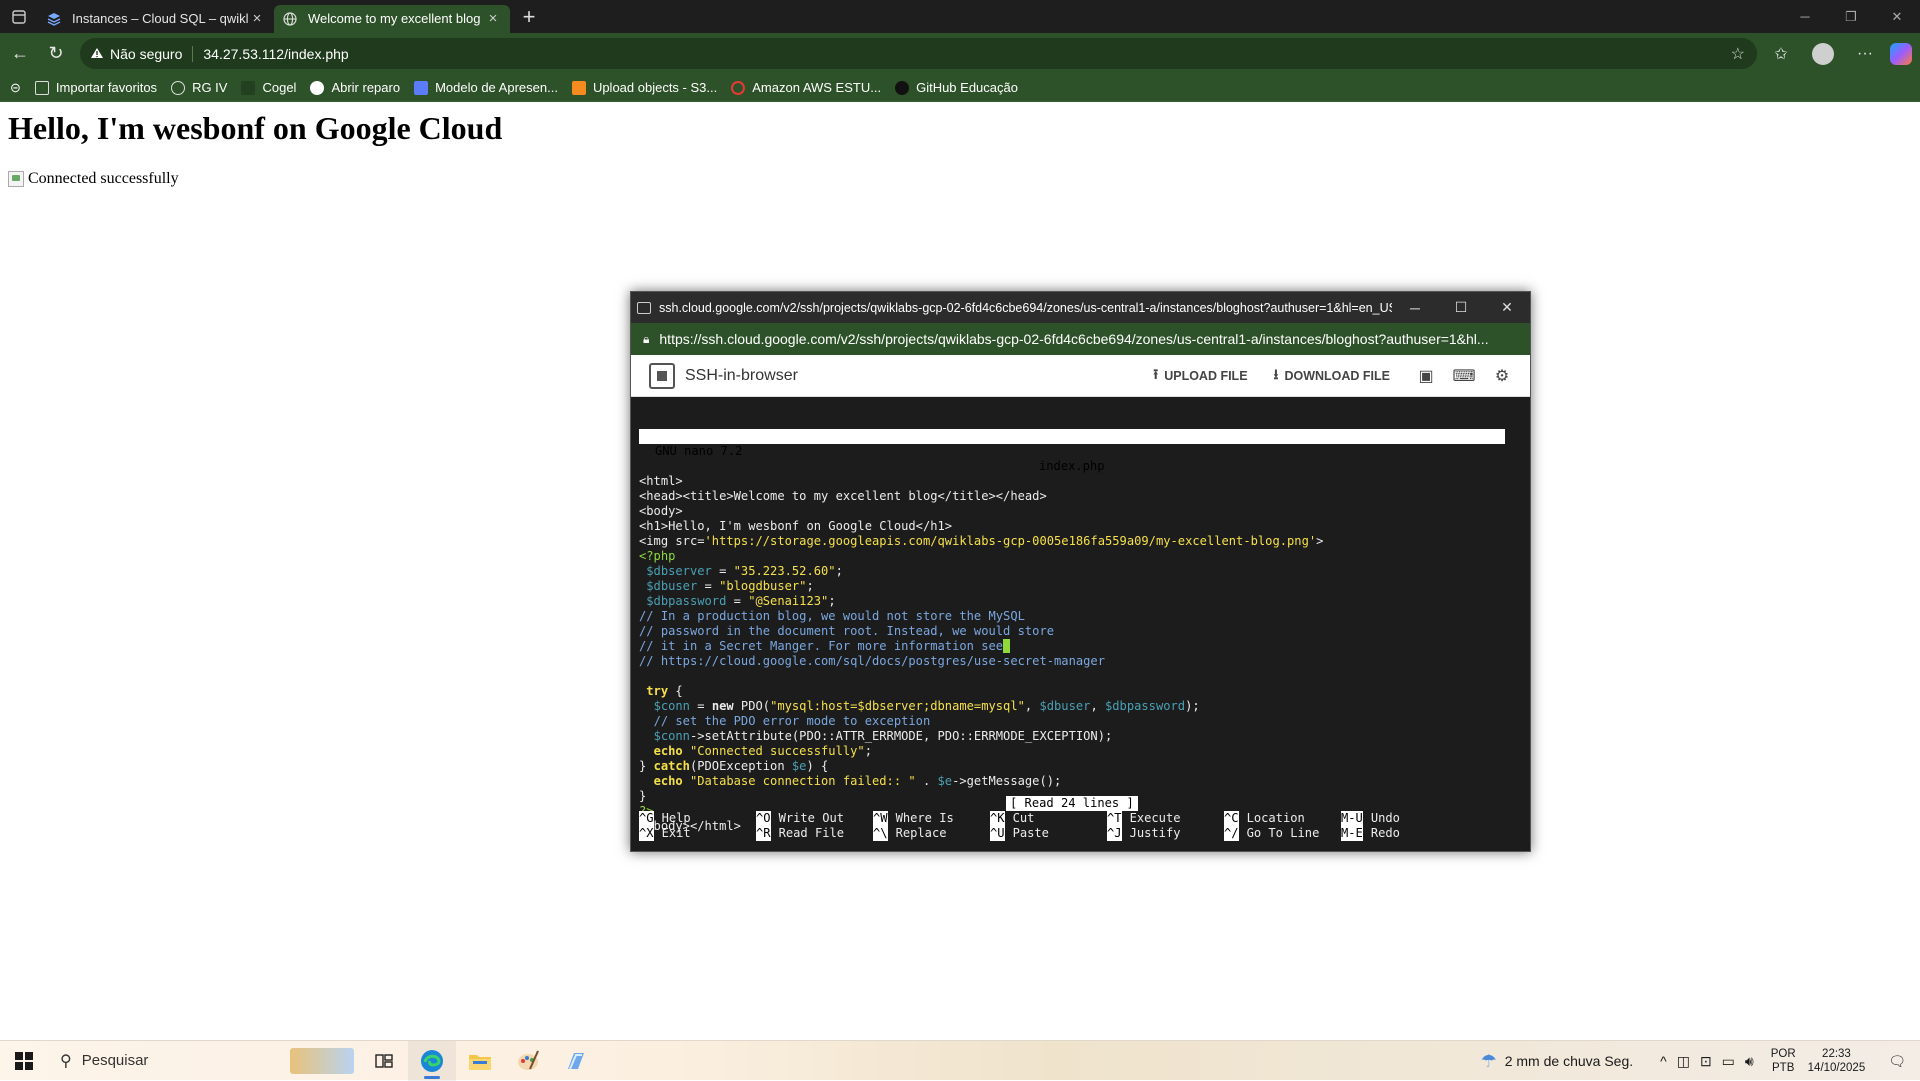 Image resolution: width=1920 pixels, height=1081 pixels. Describe the element at coordinates (56, 54) in the screenshot. I see `reload-icon: ↻` at that location.